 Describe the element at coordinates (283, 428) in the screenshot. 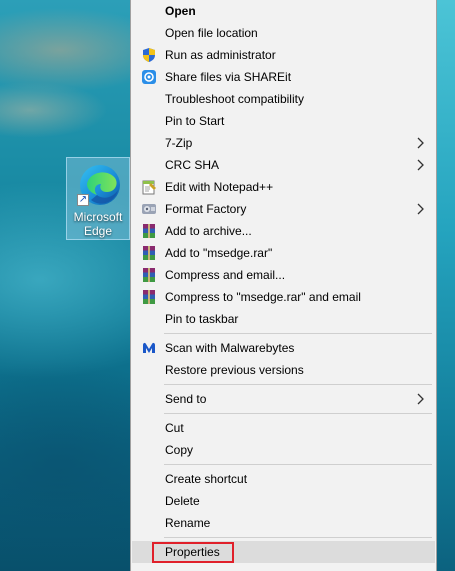

I see `menu-item-cut: Cut` at that location.